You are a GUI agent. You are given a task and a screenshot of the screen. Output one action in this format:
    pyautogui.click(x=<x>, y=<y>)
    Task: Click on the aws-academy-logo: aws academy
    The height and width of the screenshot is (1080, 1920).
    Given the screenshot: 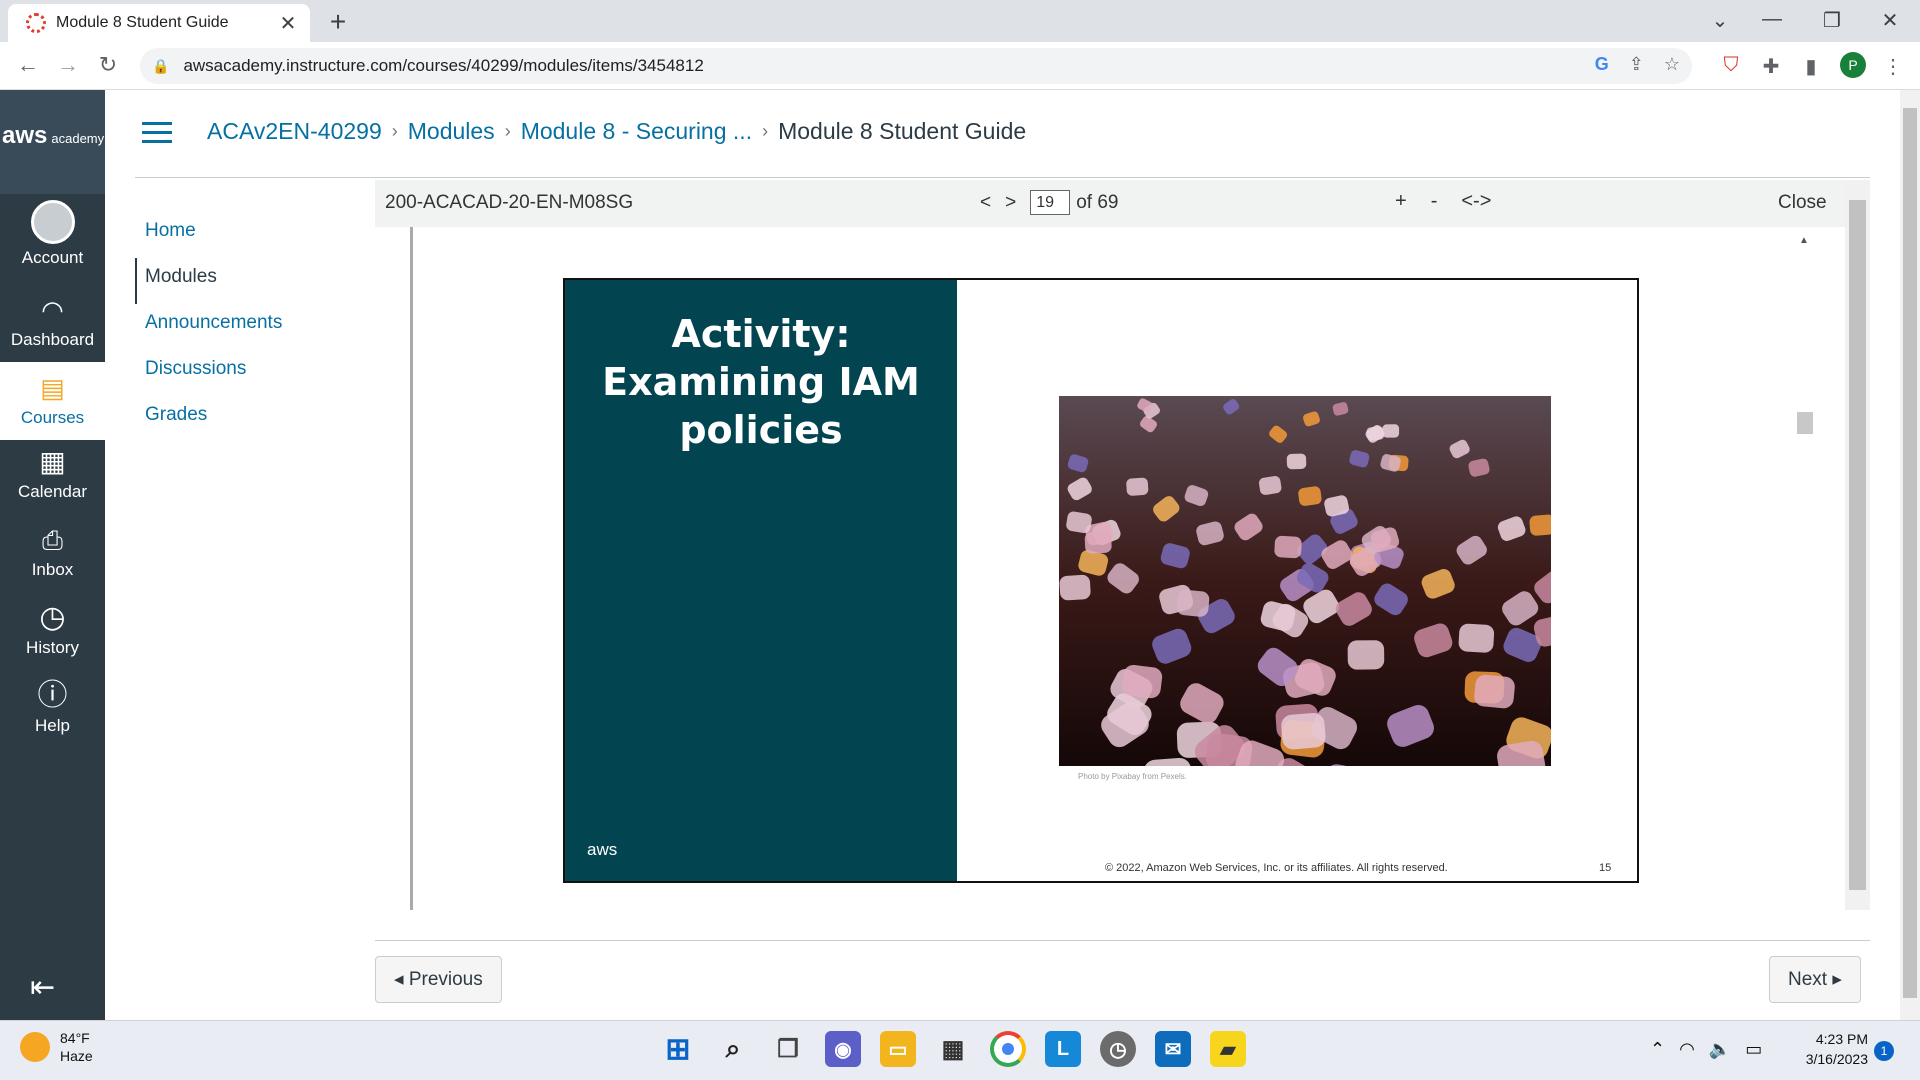 What is the action you would take?
    pyautogui.click(x=52, y=142)
    